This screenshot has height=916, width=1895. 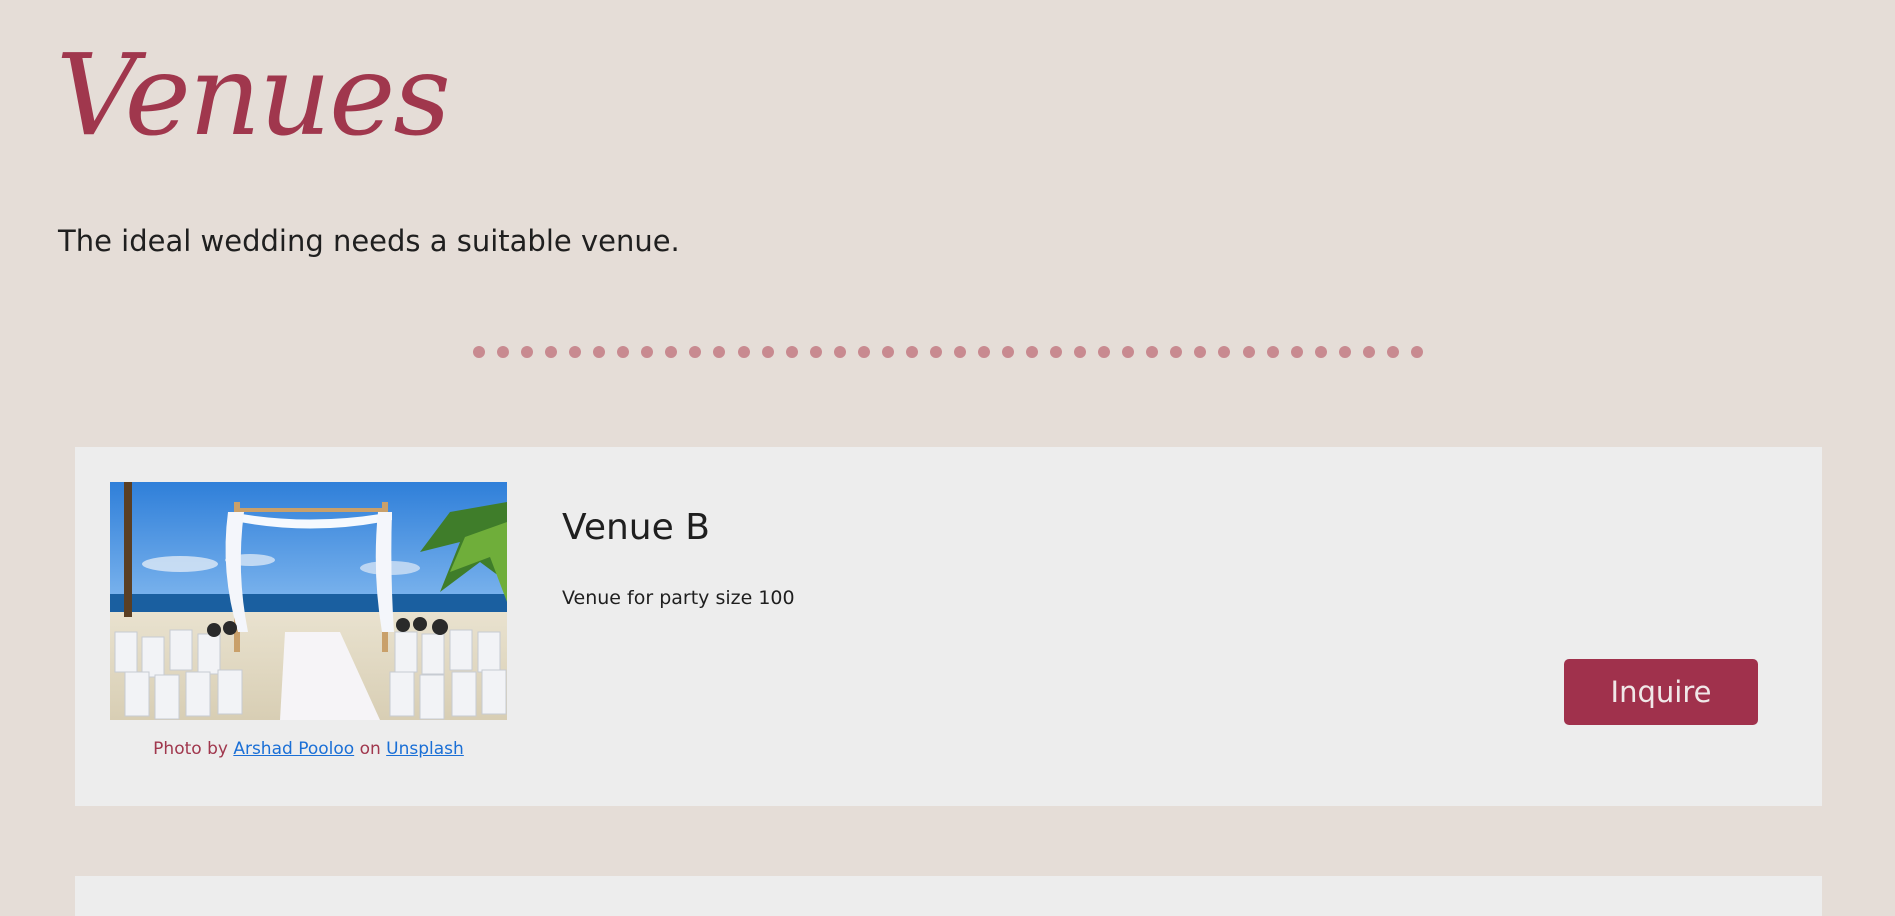 I want to click on dotted-divider, so click(x=948, y=352).